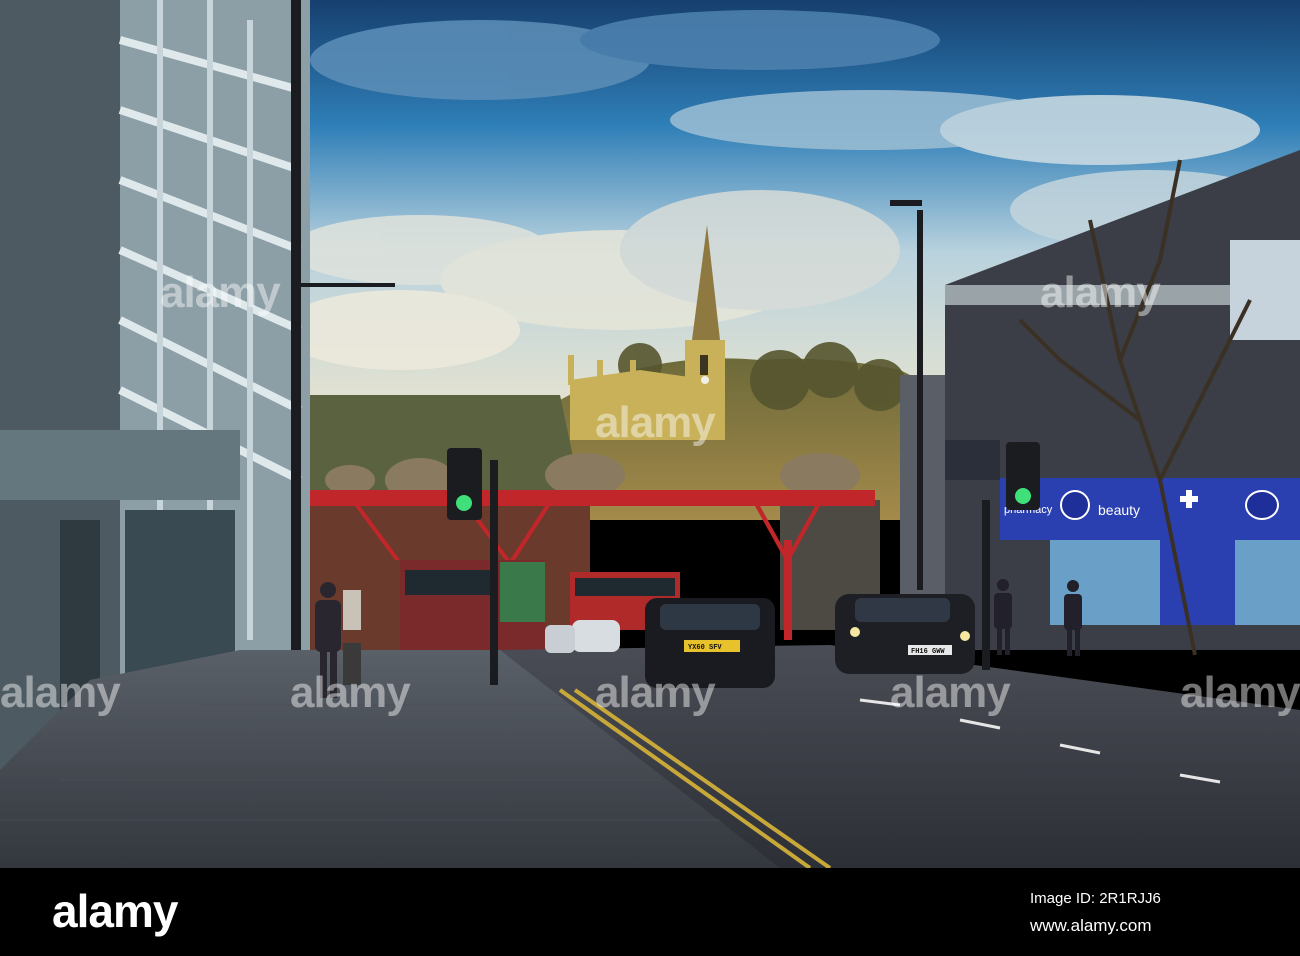 This screenshot has width=1300, height=956. I want to click on beauty-sign: beauty, so click(1119, 510).